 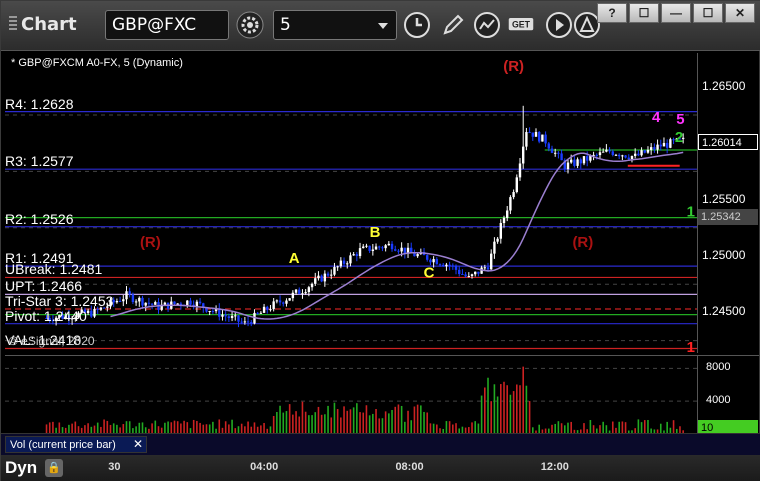 What do you see at coordinates (644, 13) in the screenshot?
I see `link-button: ☐` at bounding box center [644, 13].